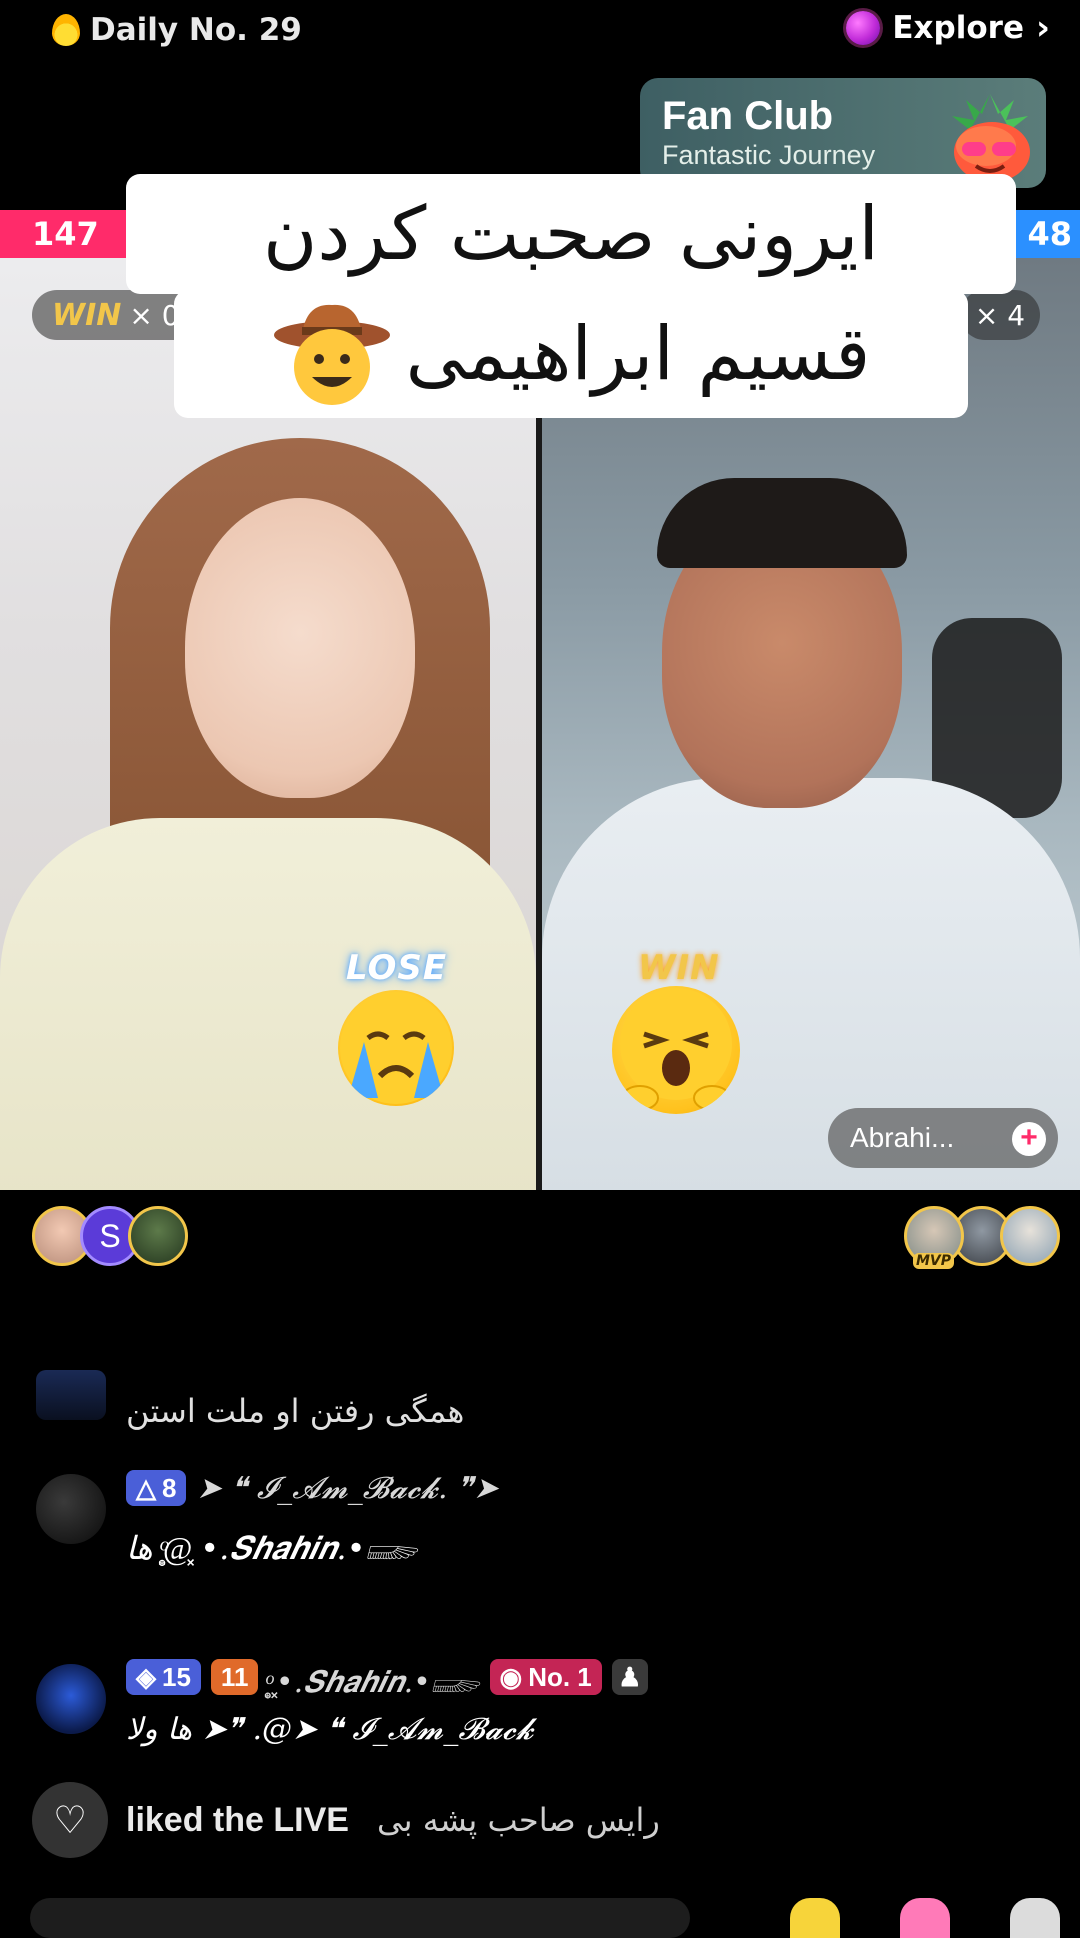 This screenshot has height=1938, width=1080. Describe the element at coordinates (629, 1677) in the screenshot. I see `moderator-icon: ♟` at that location.